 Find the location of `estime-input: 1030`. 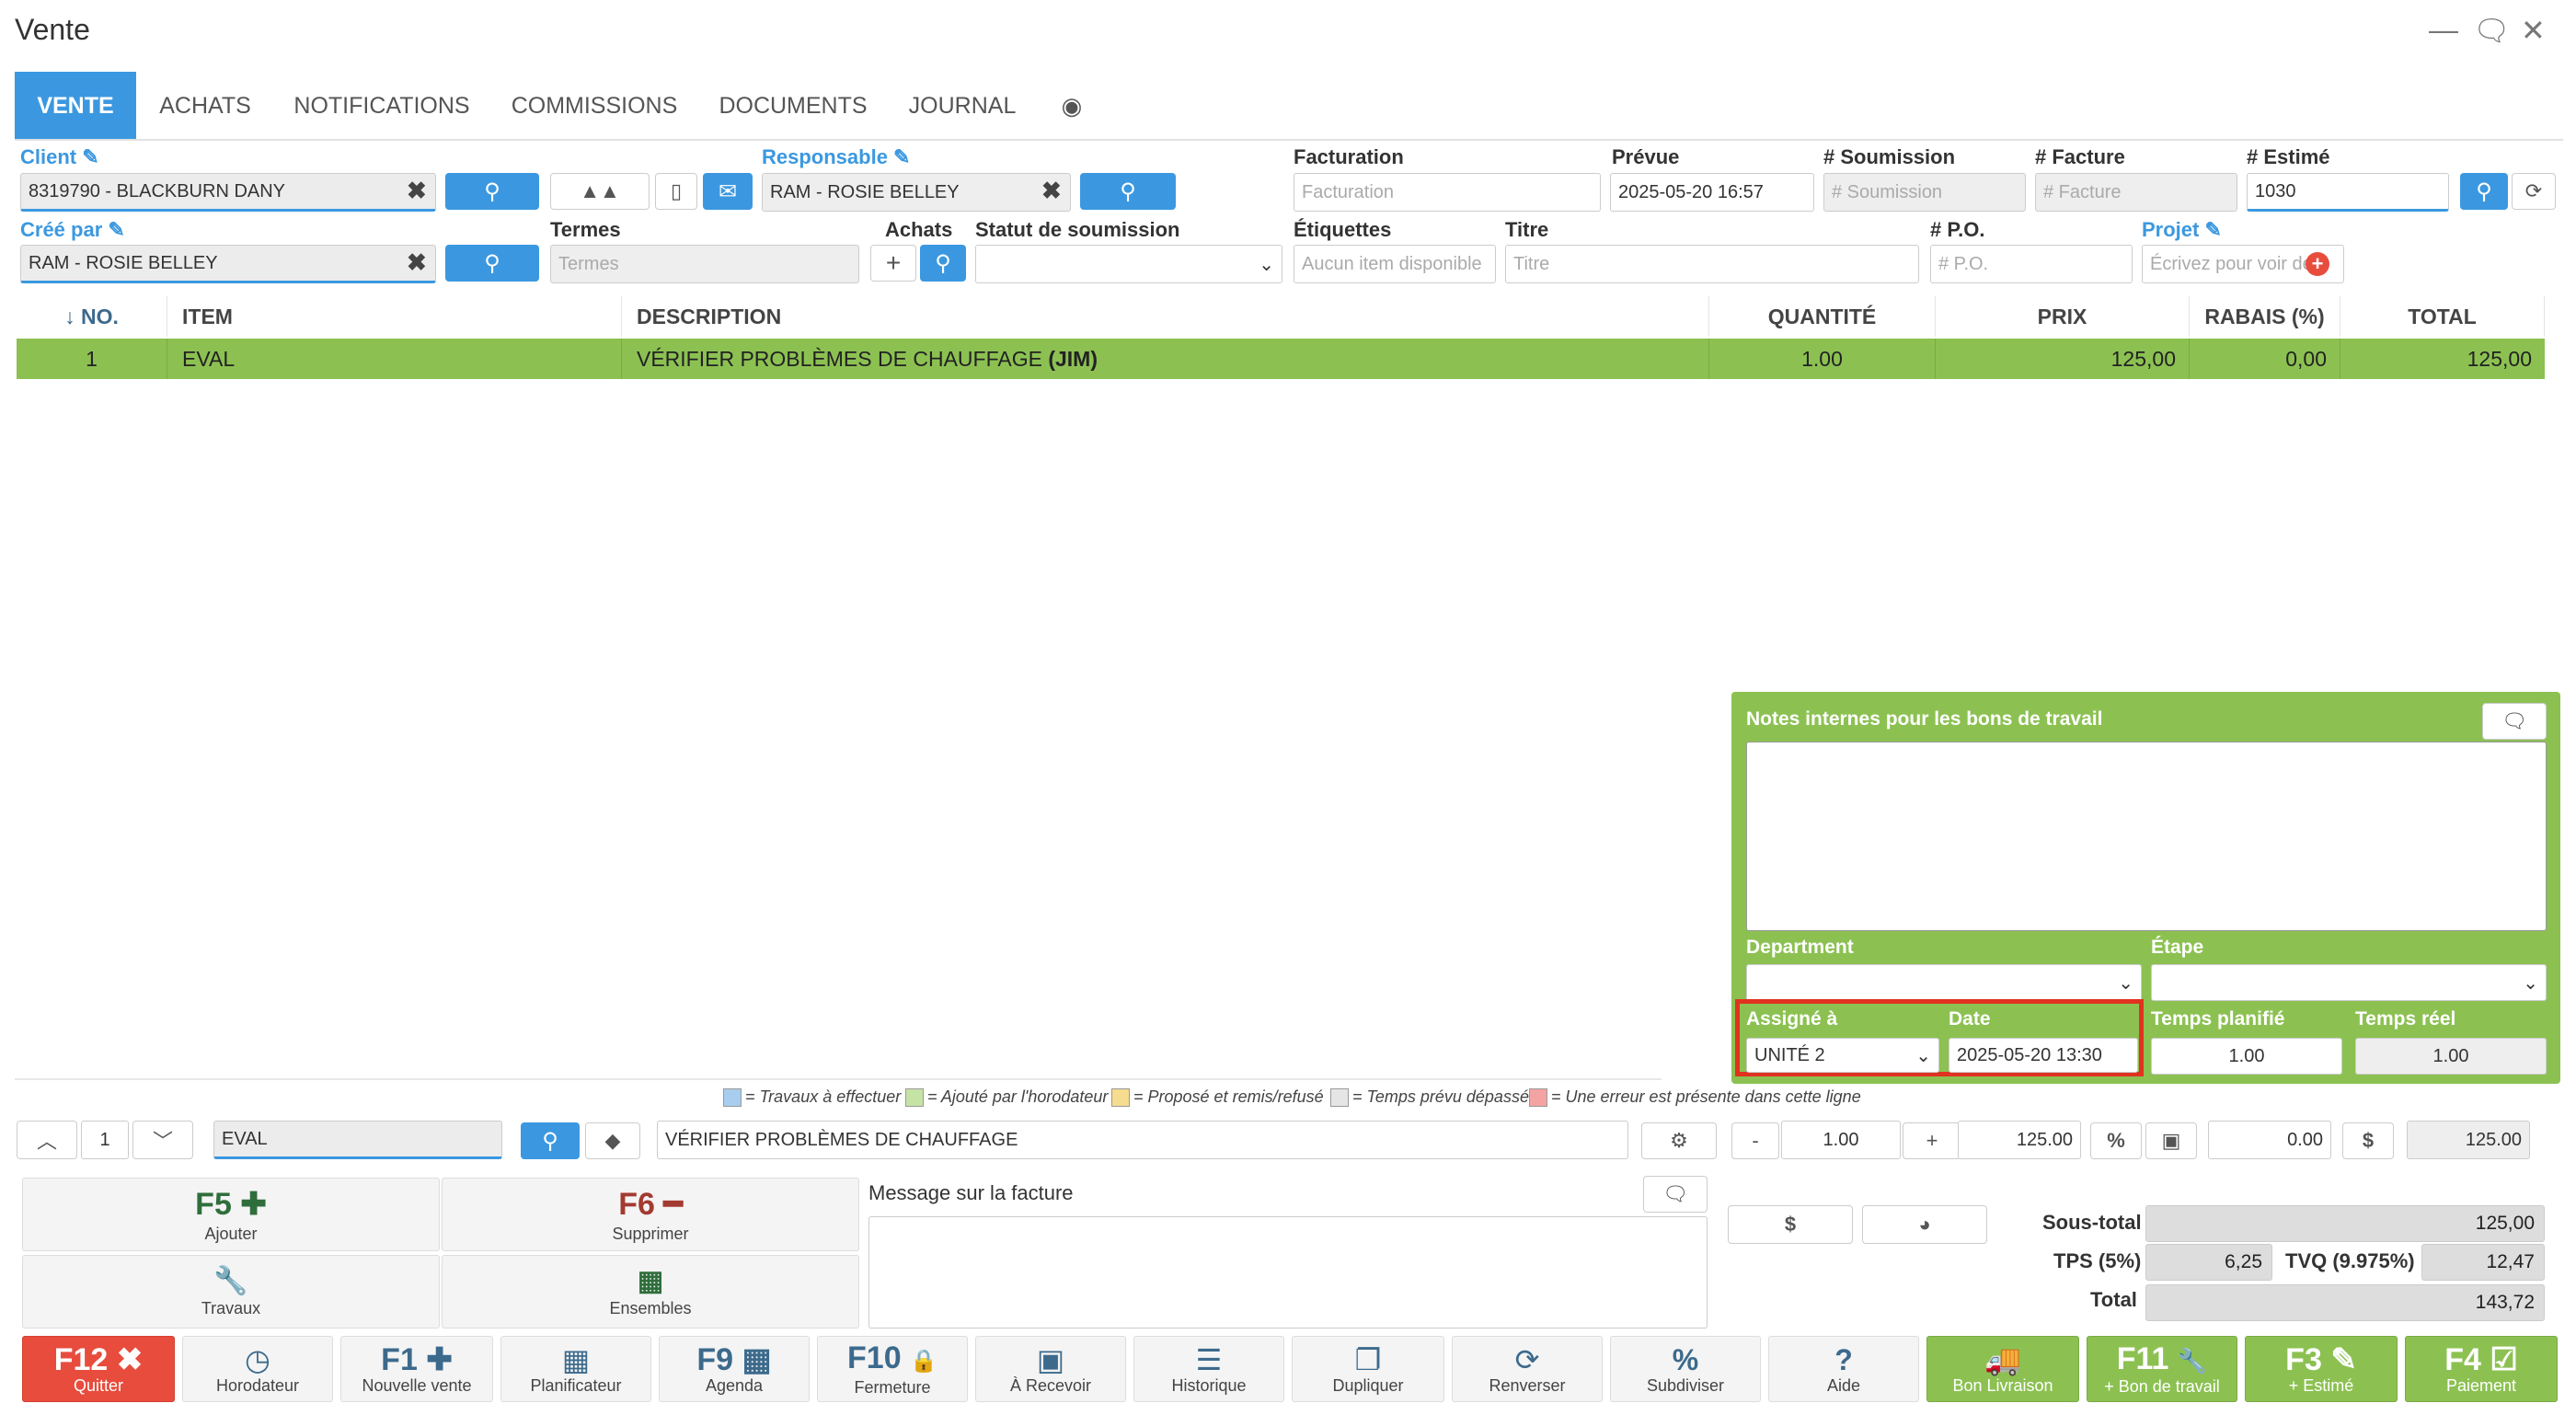

estime-input: 1030 is located at coordinates (2348, 192).